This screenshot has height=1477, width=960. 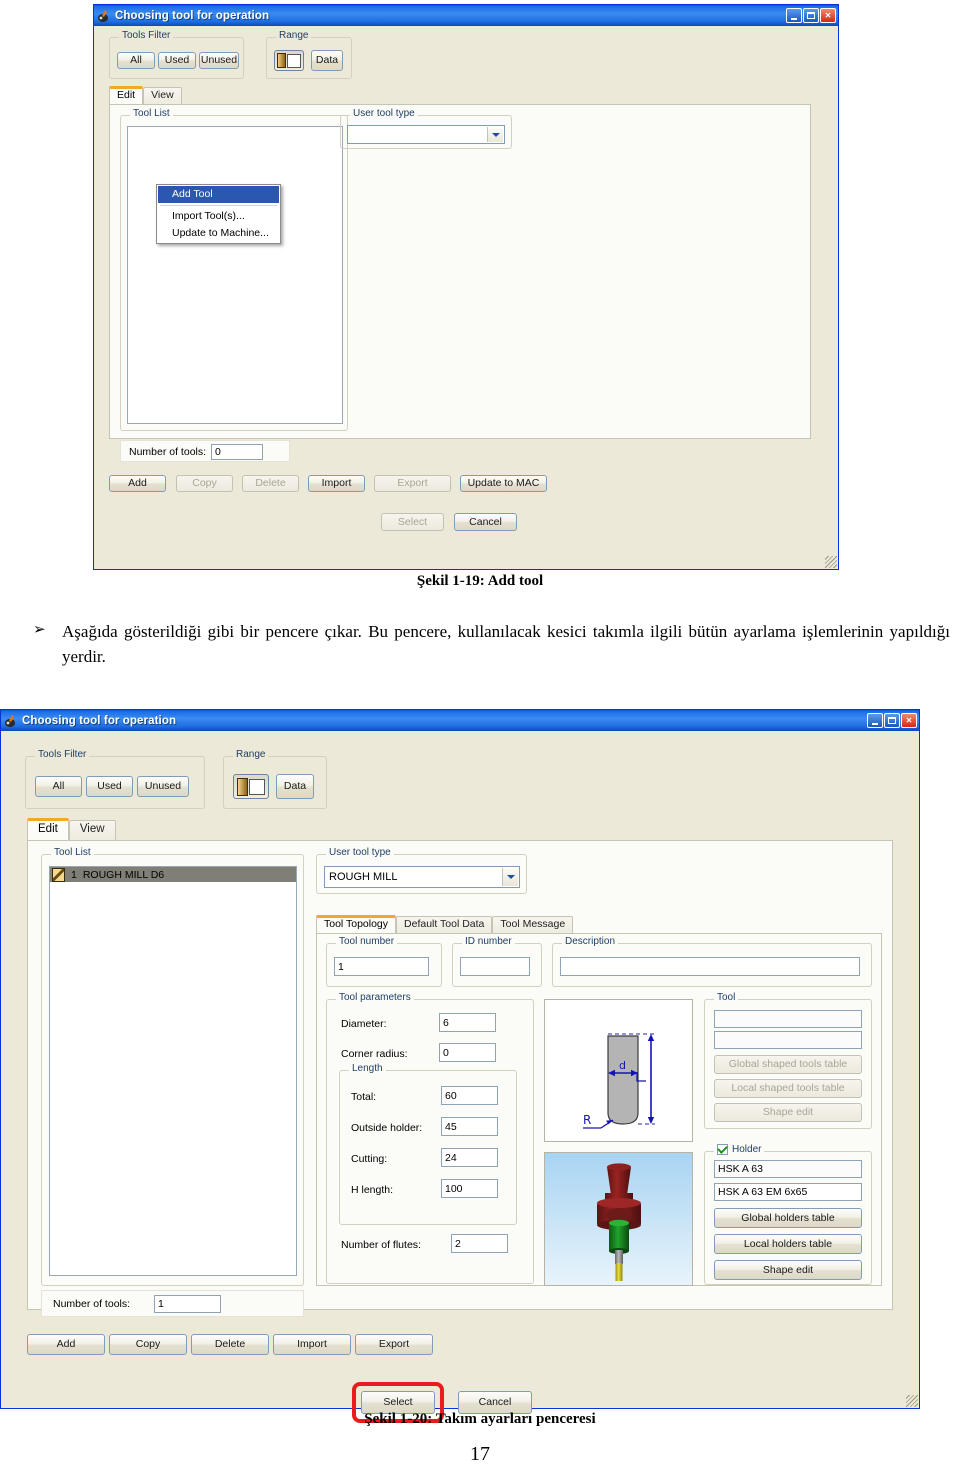 I want to click on number-of-flutes-input: 2, so click(x=479, y=1243).